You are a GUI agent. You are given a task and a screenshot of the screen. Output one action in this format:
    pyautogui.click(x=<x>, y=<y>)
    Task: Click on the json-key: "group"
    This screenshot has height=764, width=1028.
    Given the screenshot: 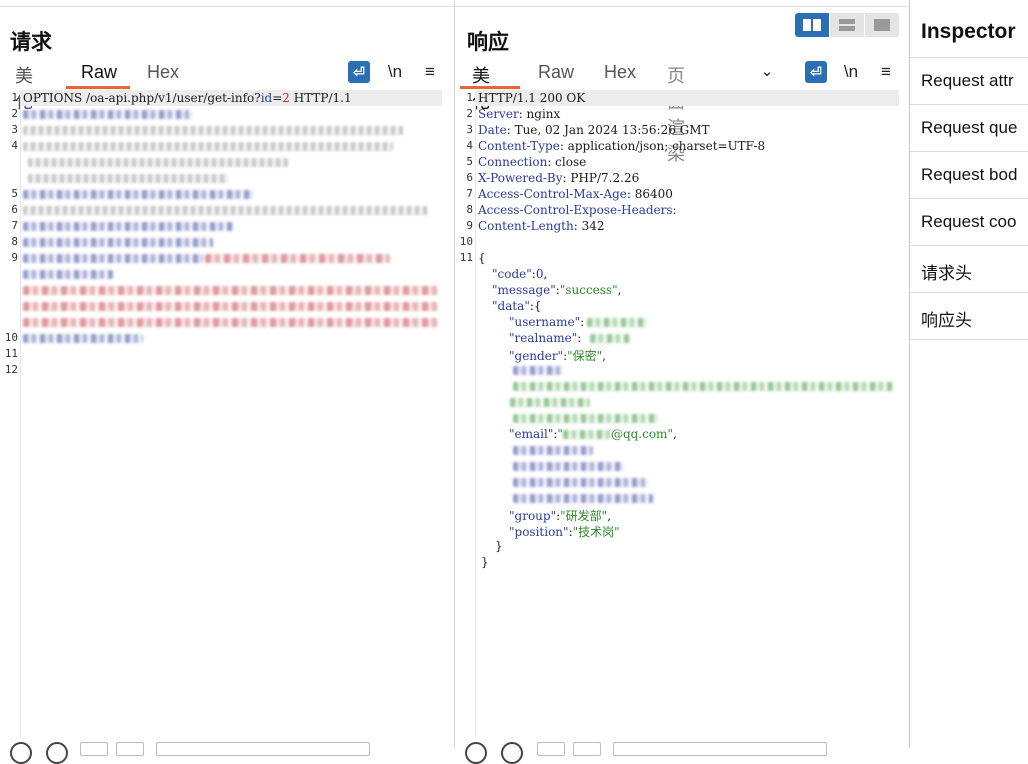 What is the action you would take?
    pyautogui.click(x=533, y=516)
    